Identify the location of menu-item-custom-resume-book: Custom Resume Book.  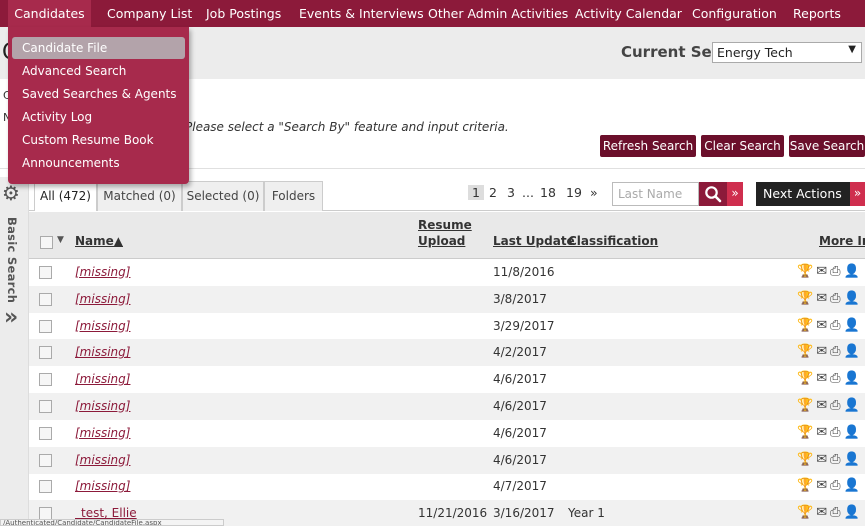
(88, 140).